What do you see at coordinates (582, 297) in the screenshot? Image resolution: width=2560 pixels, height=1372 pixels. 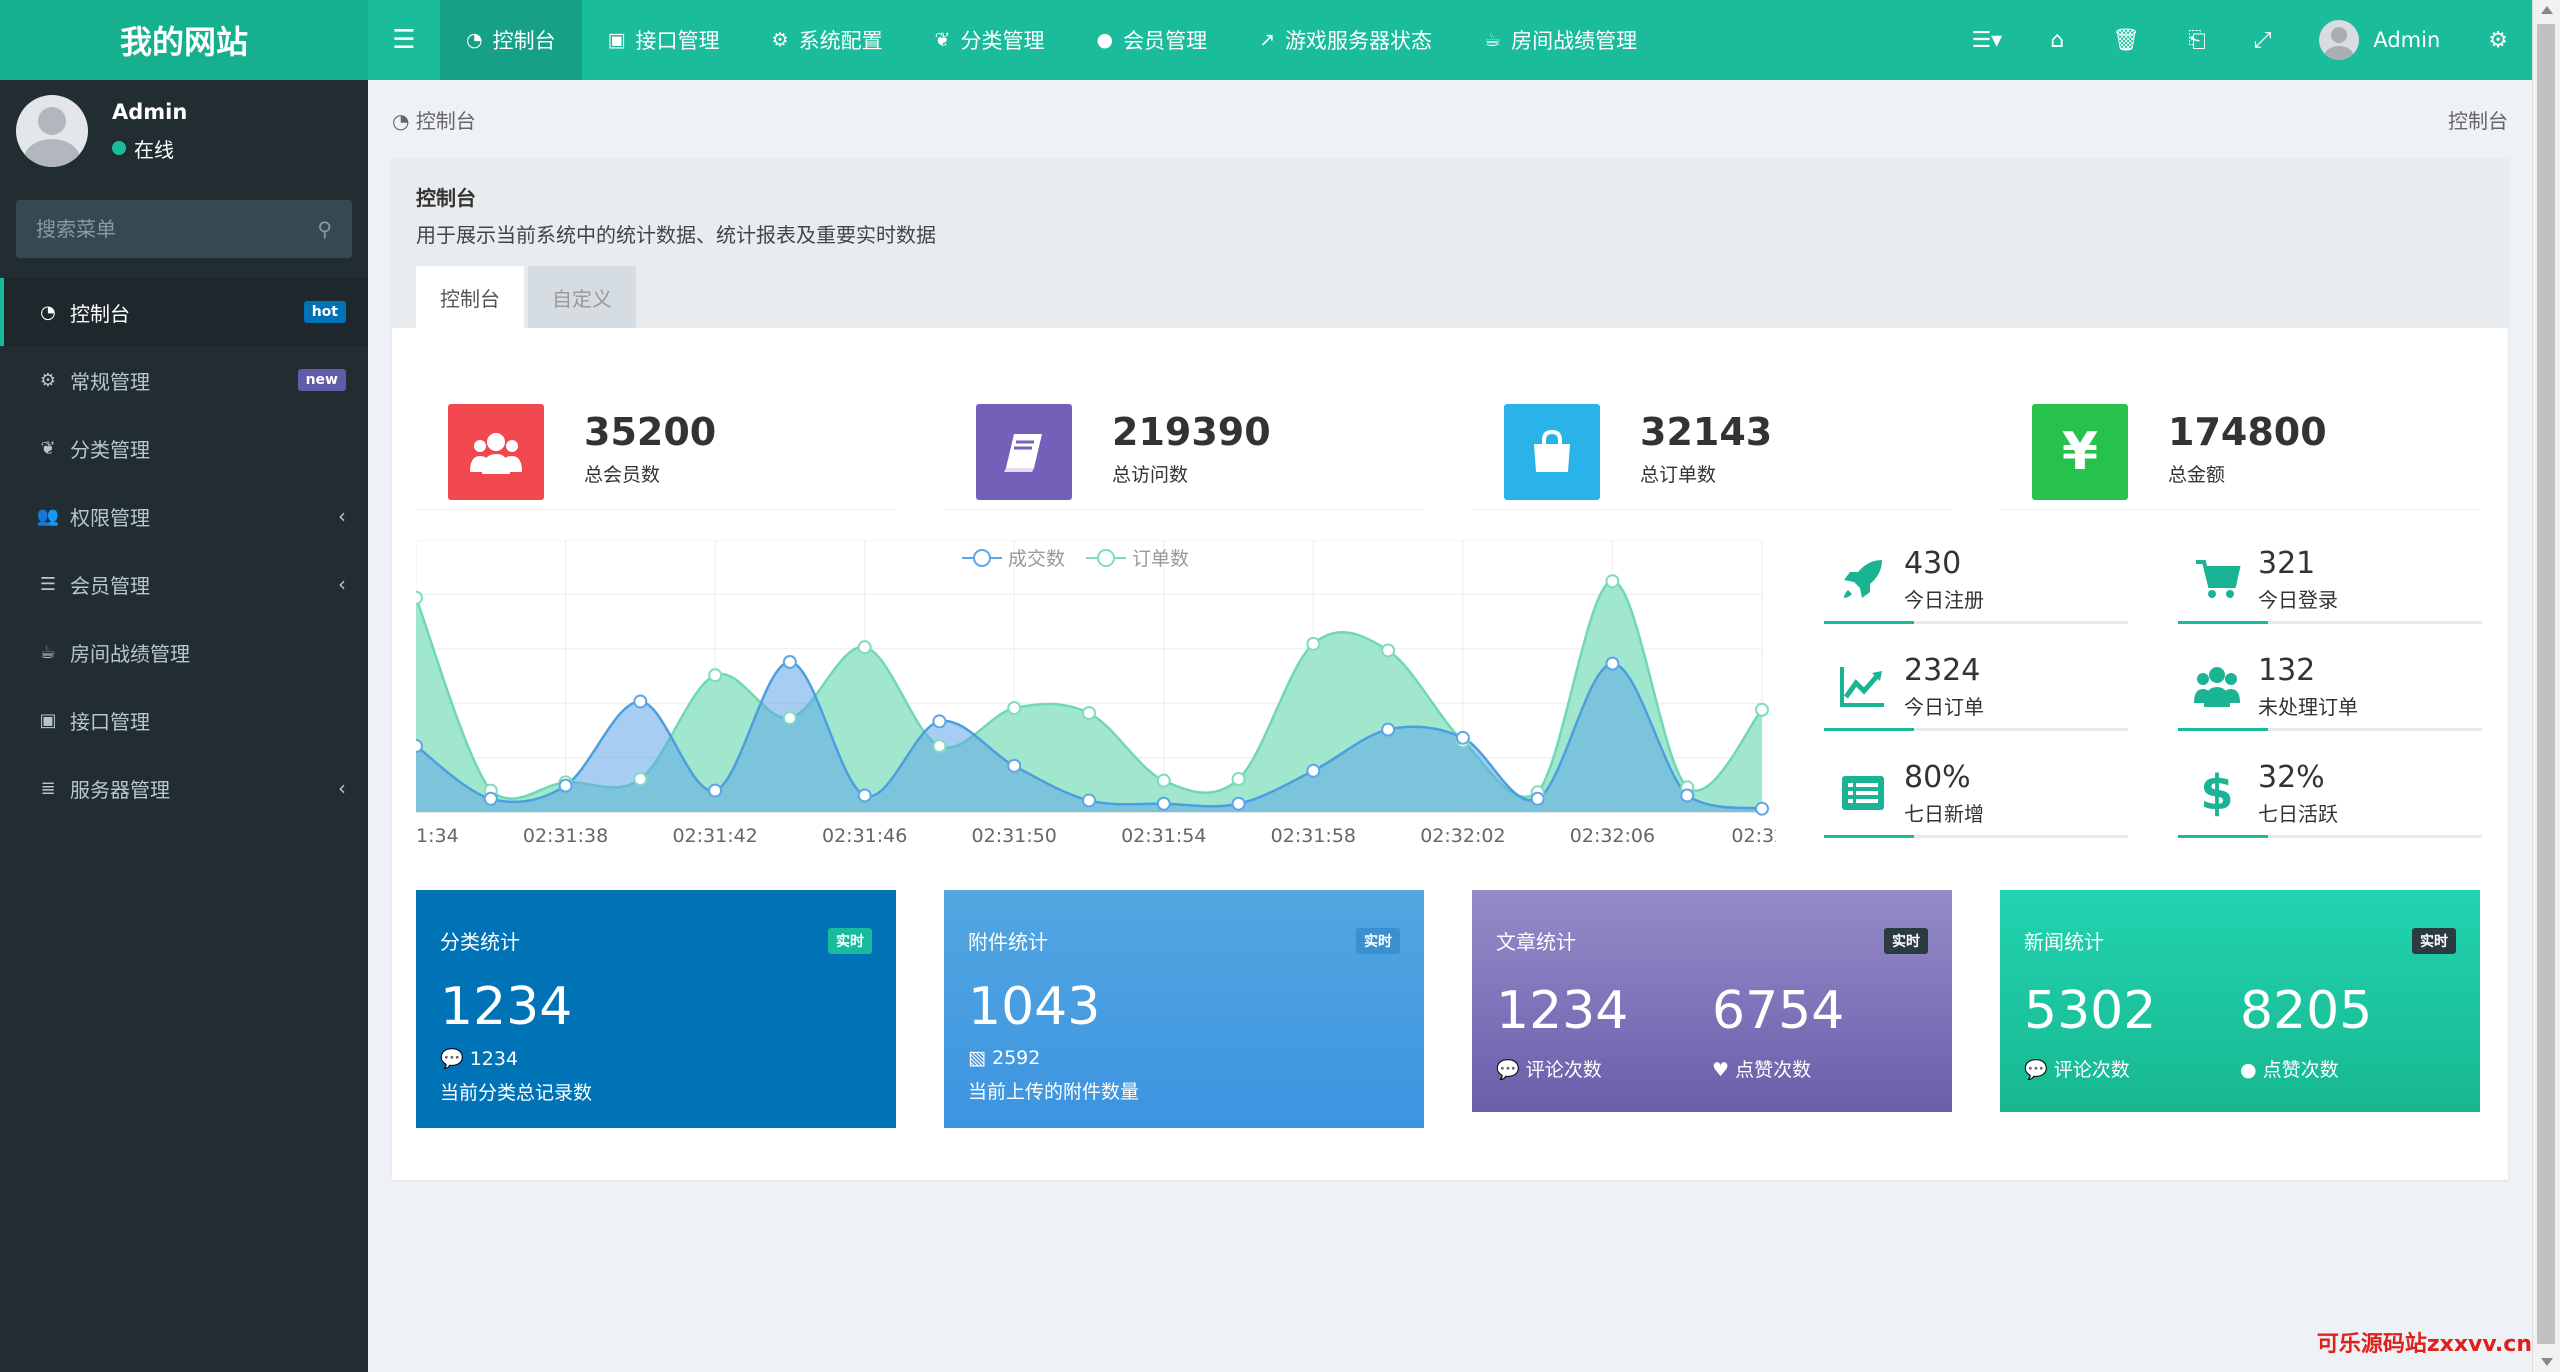 I see `tab-custom: 自定义` at bounding box center [582, 297].